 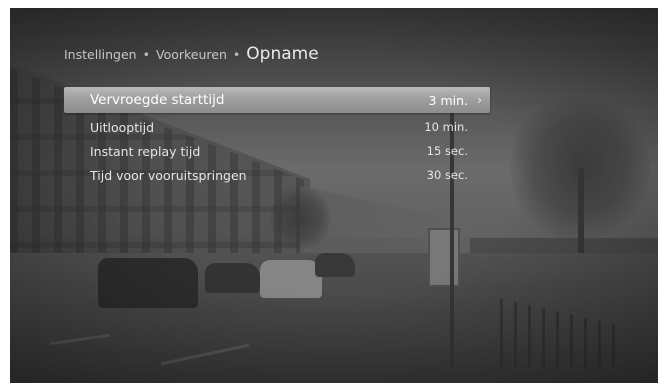 I want to click on menu-item-label: Vervroegde starttijd, so click(x=157, y=100).